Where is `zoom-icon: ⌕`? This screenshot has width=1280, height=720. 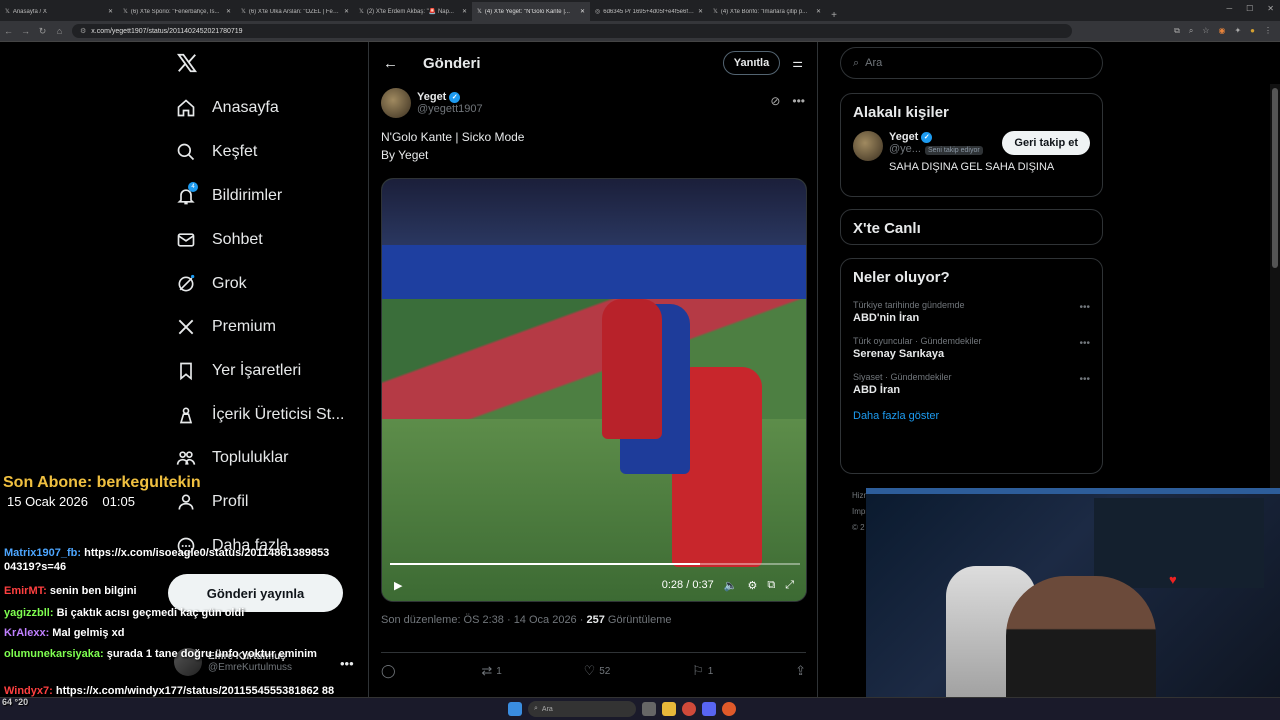
zoom-icon: ⌕ is located at coordinates (1191, 31).